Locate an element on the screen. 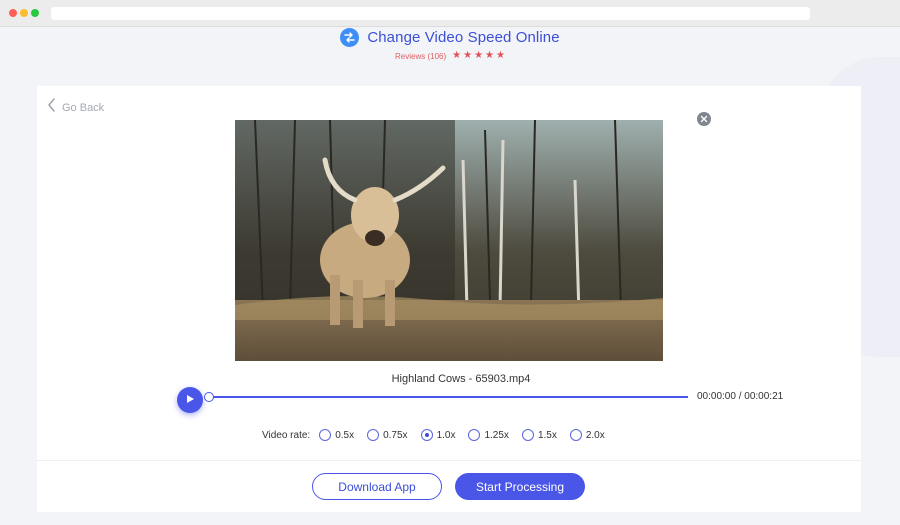 This screenshot has width=900, height=525. star-rating: ★ ★ ★ ★ ★ is located at coordinates (478, 56).